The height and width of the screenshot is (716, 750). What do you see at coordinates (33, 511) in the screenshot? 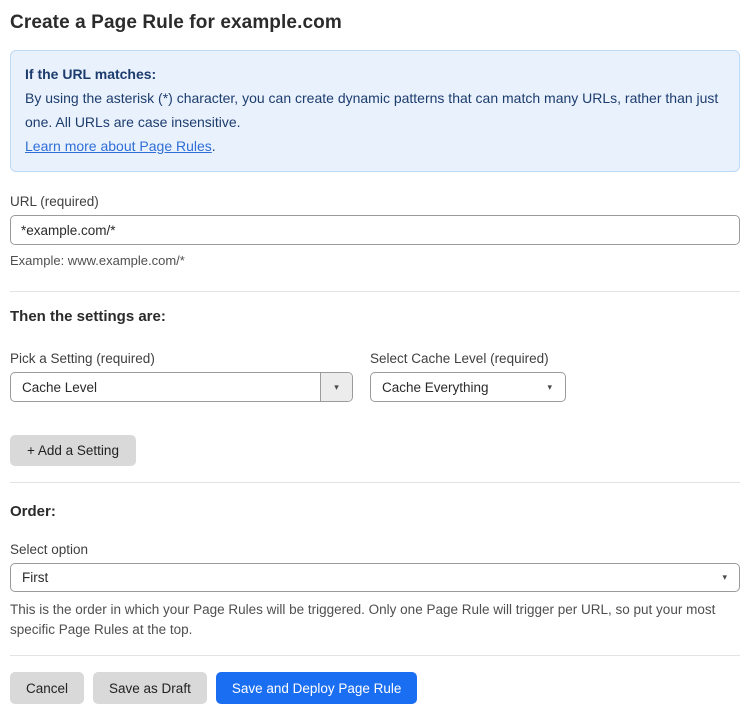
I see `order-heading: Order:` at bounding box center [33, 511].